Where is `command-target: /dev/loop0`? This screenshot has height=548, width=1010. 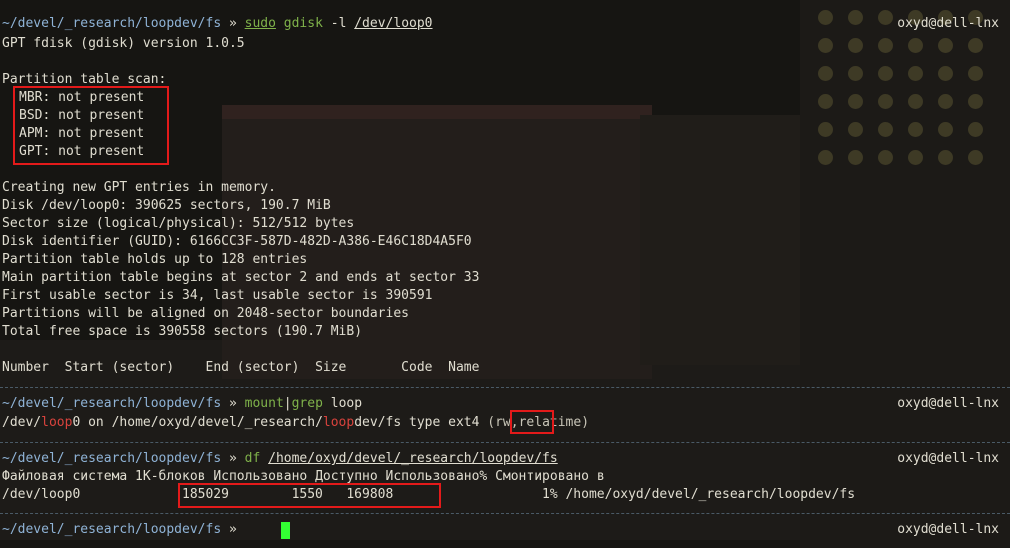
command-target: /dev/loop0 is located at coordinates (393, 23).